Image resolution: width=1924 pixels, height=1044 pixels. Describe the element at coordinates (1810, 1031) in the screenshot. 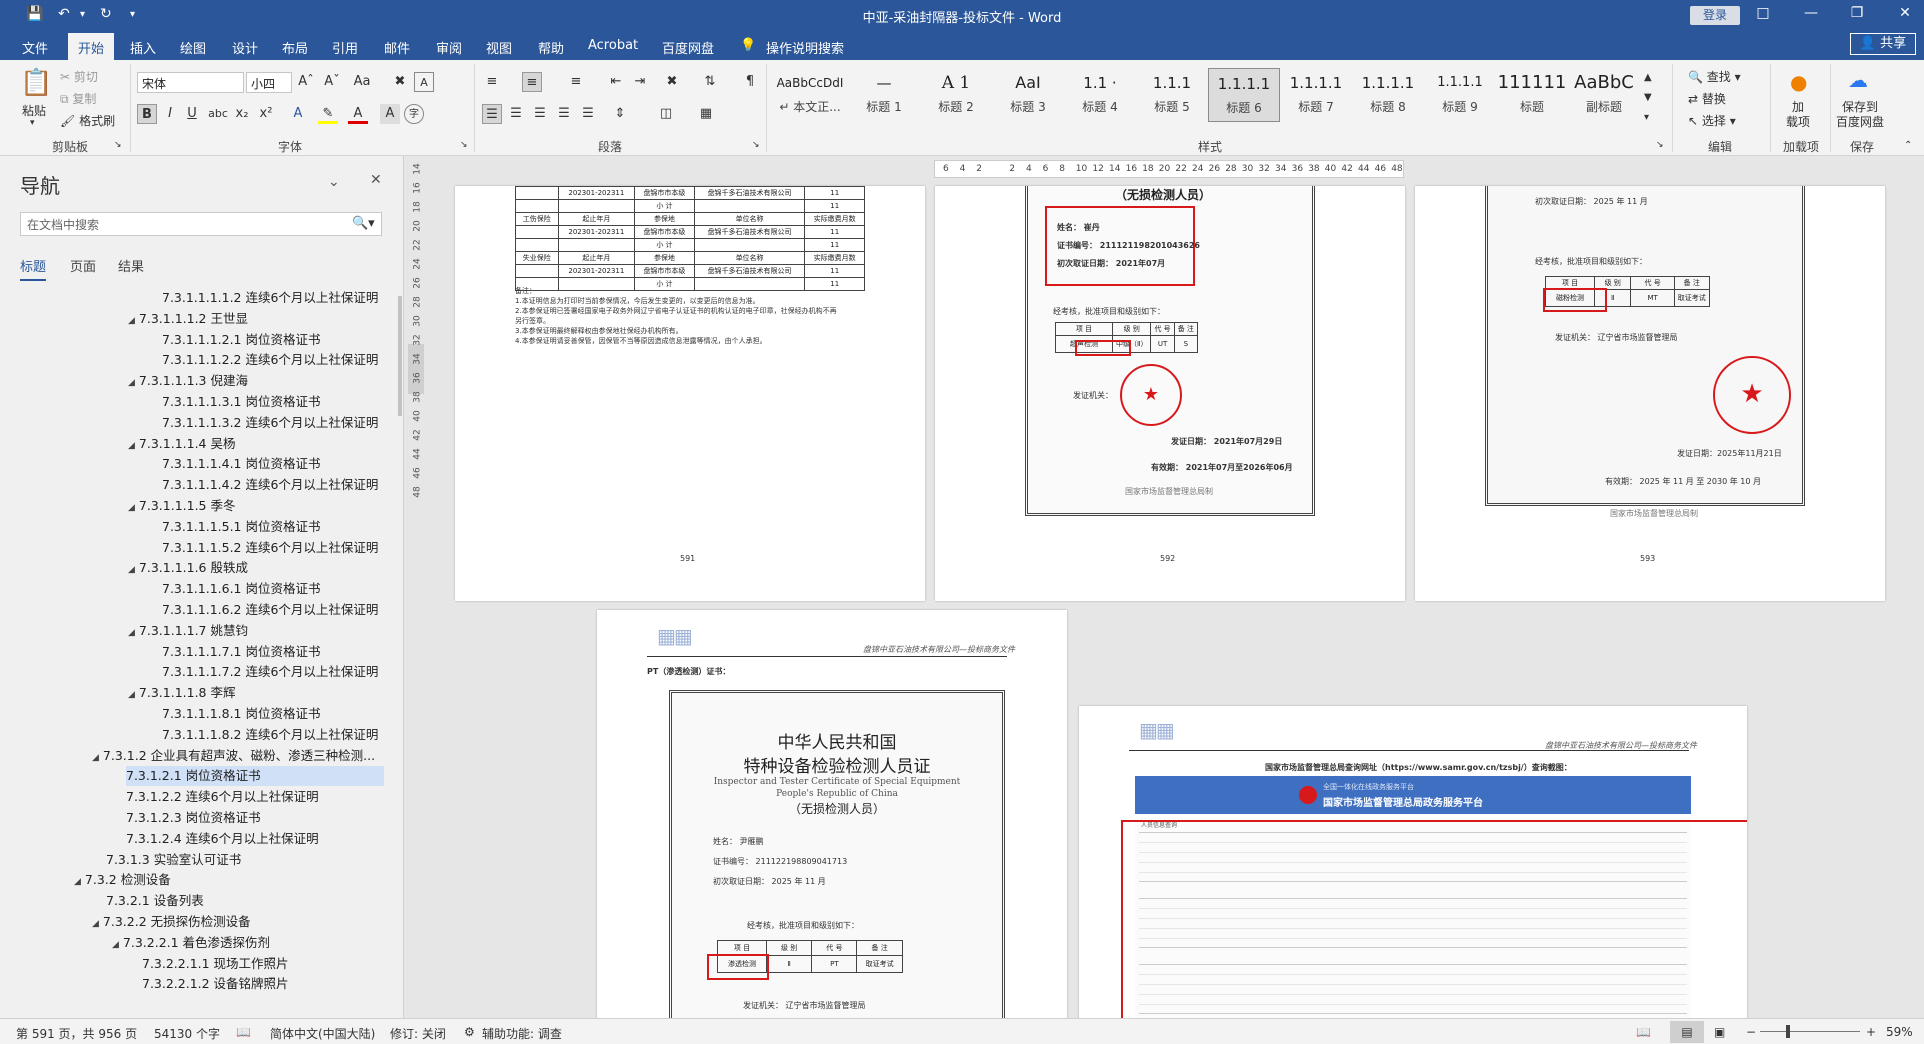

I see `zoom-slider` at that location.